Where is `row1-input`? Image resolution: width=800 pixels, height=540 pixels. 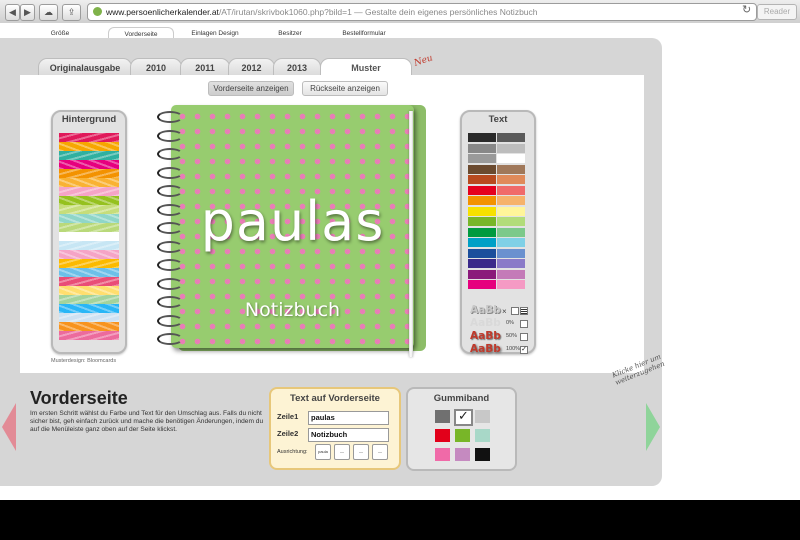 row1-input is located at coordinates (348, 418).